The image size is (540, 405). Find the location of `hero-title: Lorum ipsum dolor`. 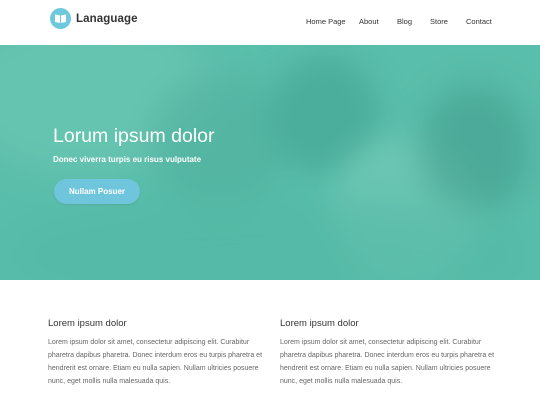

hero-title: Lorum ipsum dolor is located at coordinates (134, 136).